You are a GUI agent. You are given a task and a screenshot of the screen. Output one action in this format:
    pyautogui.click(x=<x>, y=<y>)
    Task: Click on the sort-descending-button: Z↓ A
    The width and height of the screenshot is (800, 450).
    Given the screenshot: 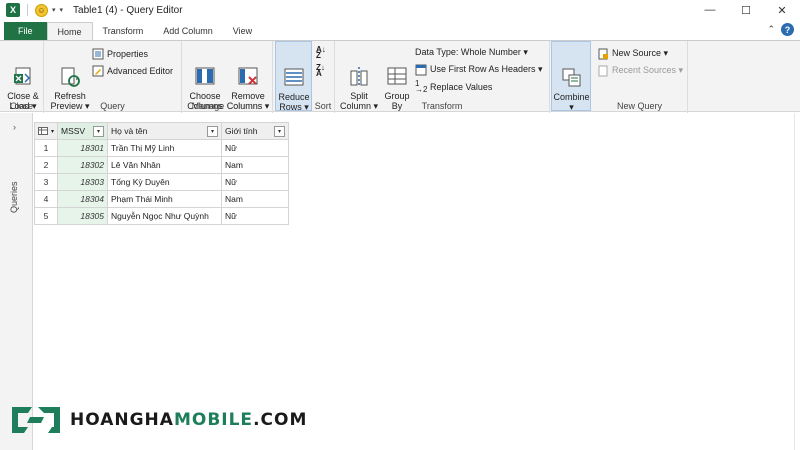 What is the action you would take?
    pyautogui.click(x=322, y=70)
    